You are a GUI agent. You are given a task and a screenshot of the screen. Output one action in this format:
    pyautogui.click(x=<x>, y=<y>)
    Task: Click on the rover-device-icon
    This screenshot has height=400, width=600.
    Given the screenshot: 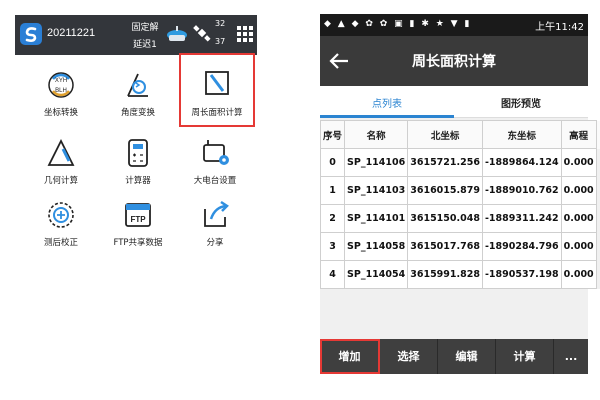 What is the action you would take?
    pyautogui.click(x=177, y=35)
    